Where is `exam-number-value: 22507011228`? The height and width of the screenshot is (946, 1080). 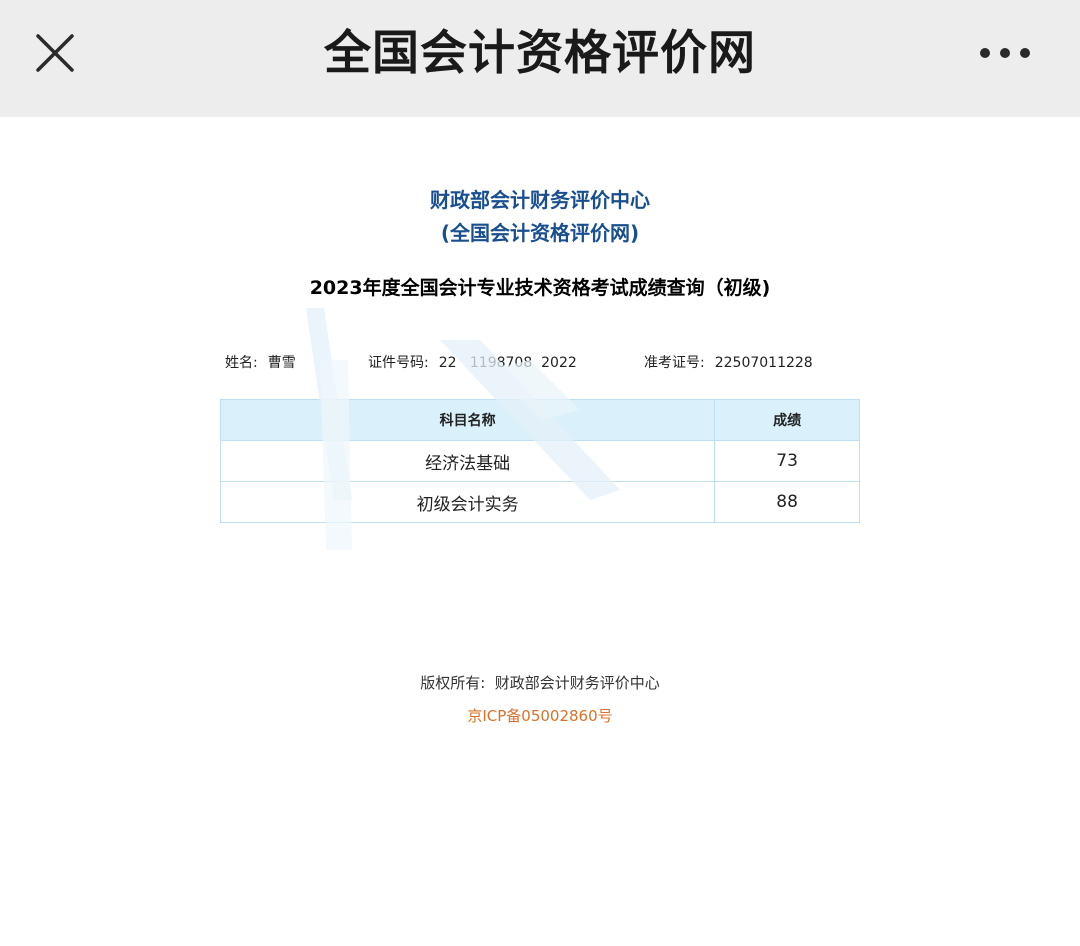 exam-number-value: 22507011228 is located at coordinates (763, 363).